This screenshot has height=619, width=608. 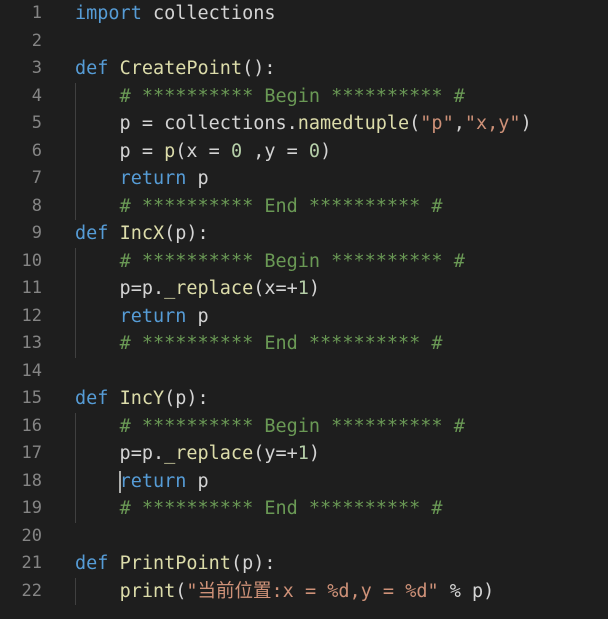 I want to click on code-token: "p", so click(x=437, y=123).